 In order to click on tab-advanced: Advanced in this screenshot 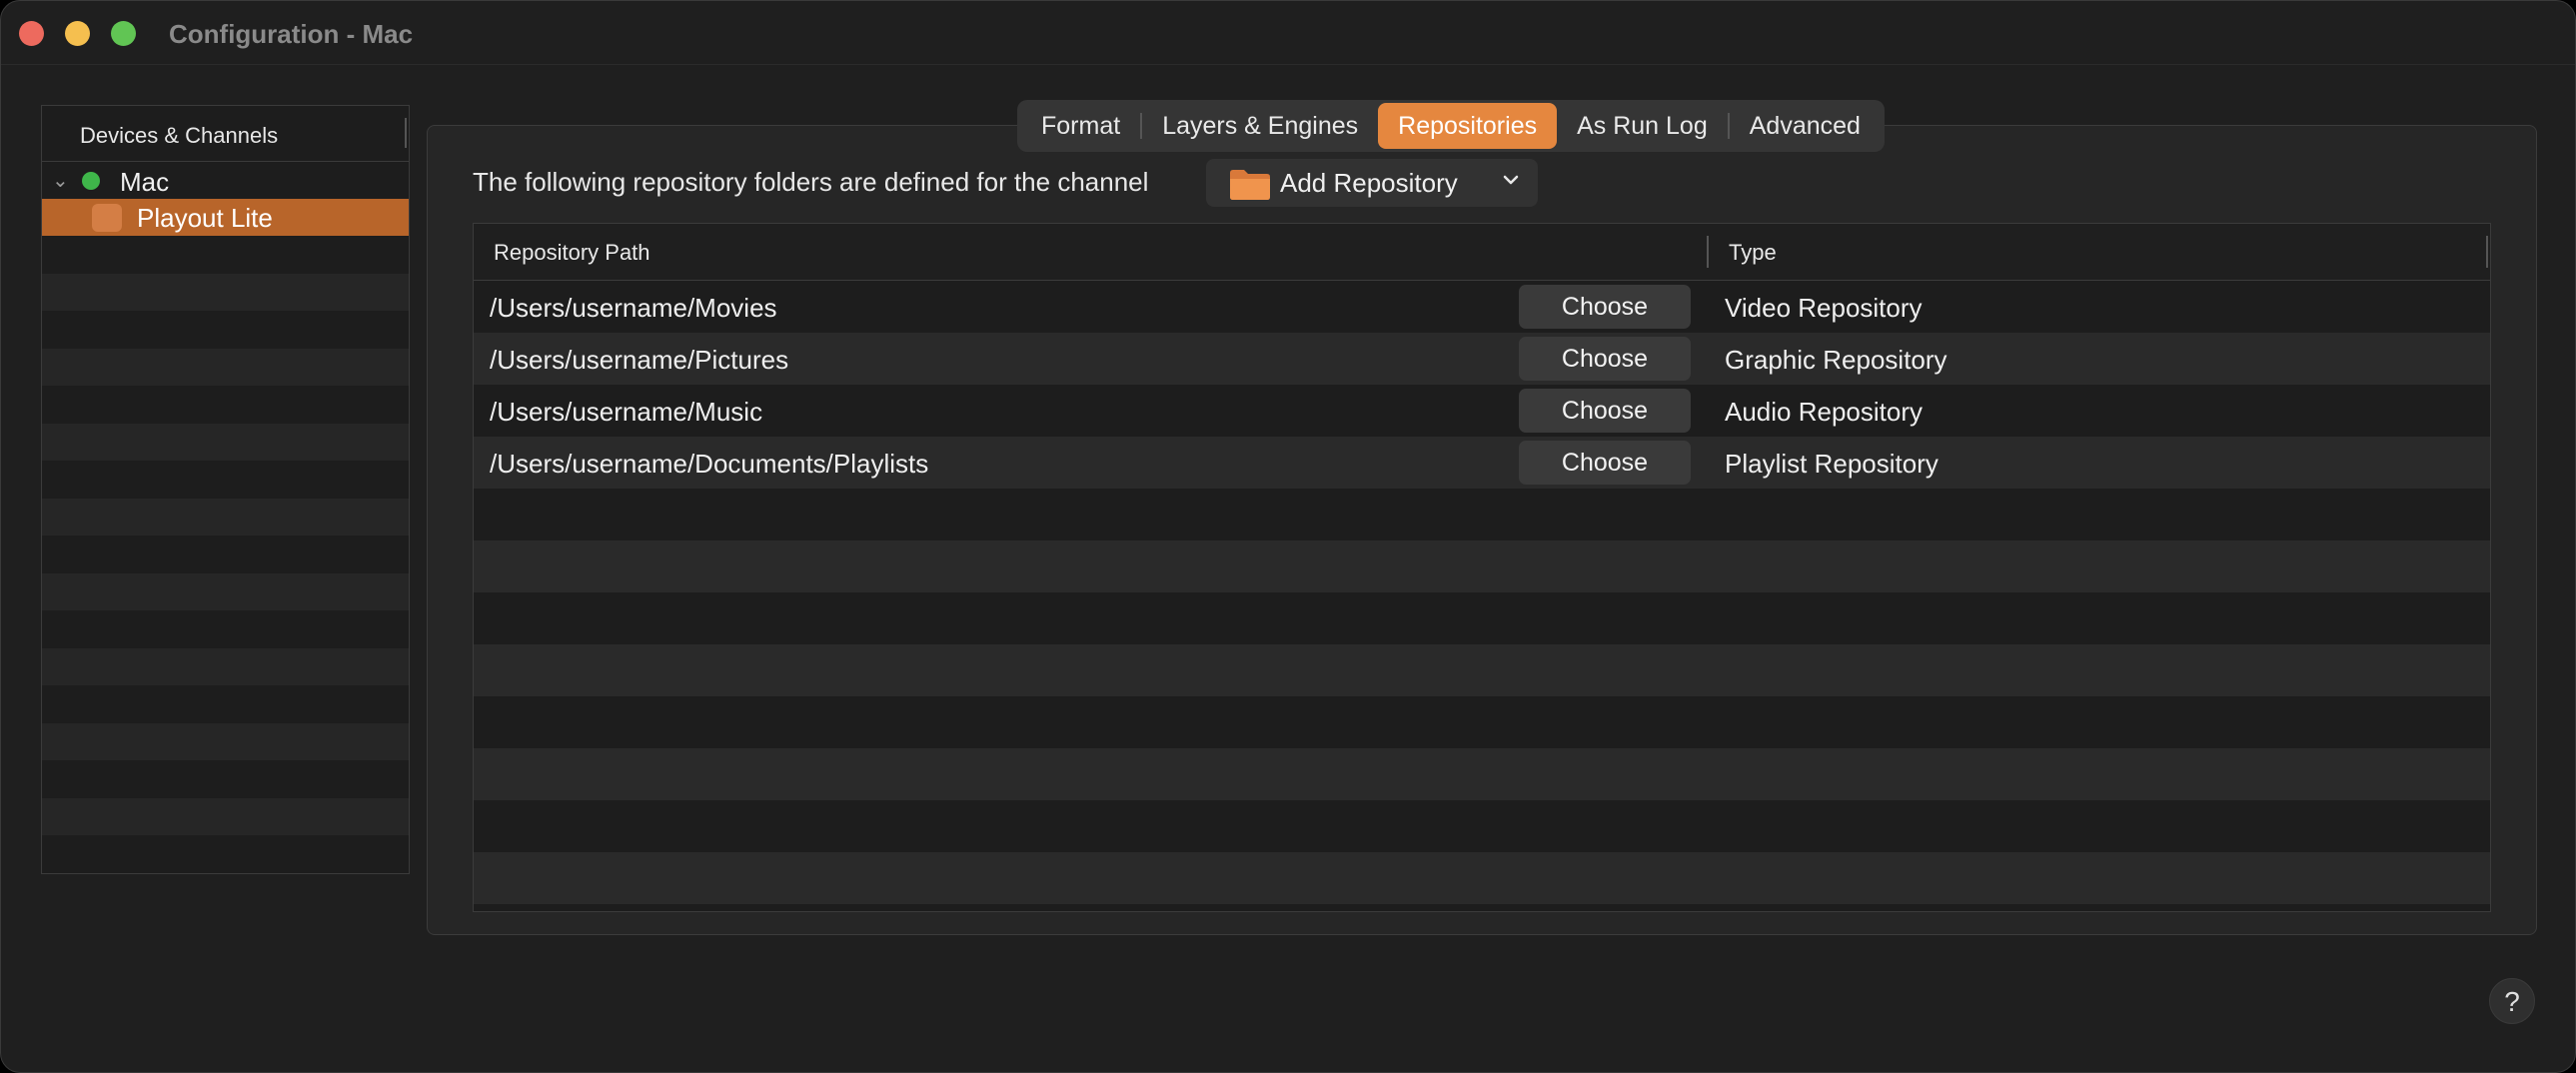, I will do `click(1805, 126)`.